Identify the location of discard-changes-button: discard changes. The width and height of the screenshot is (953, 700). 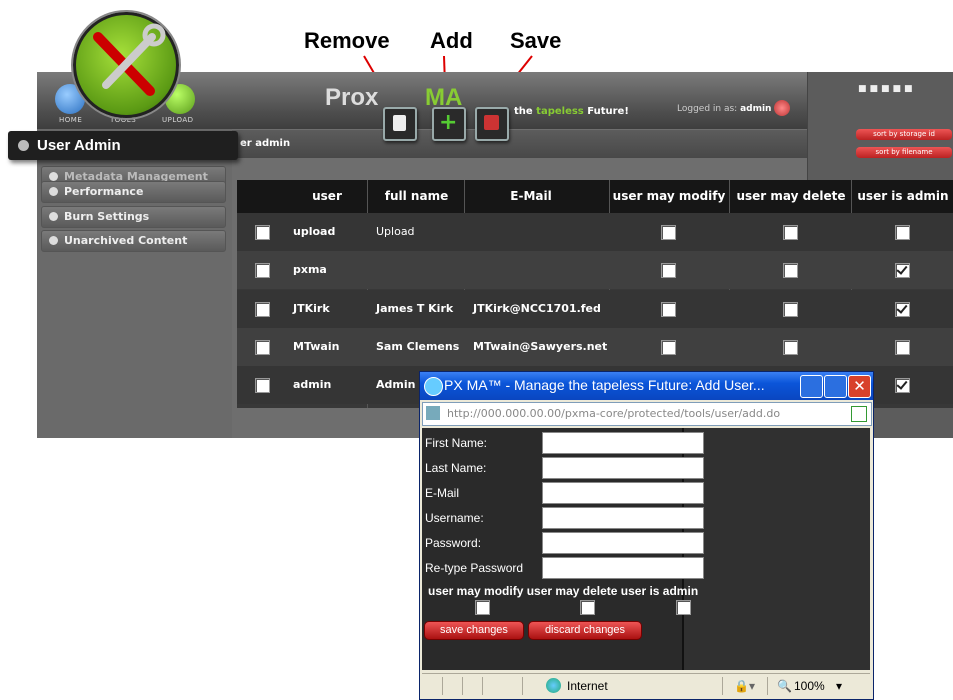
(585, 630).